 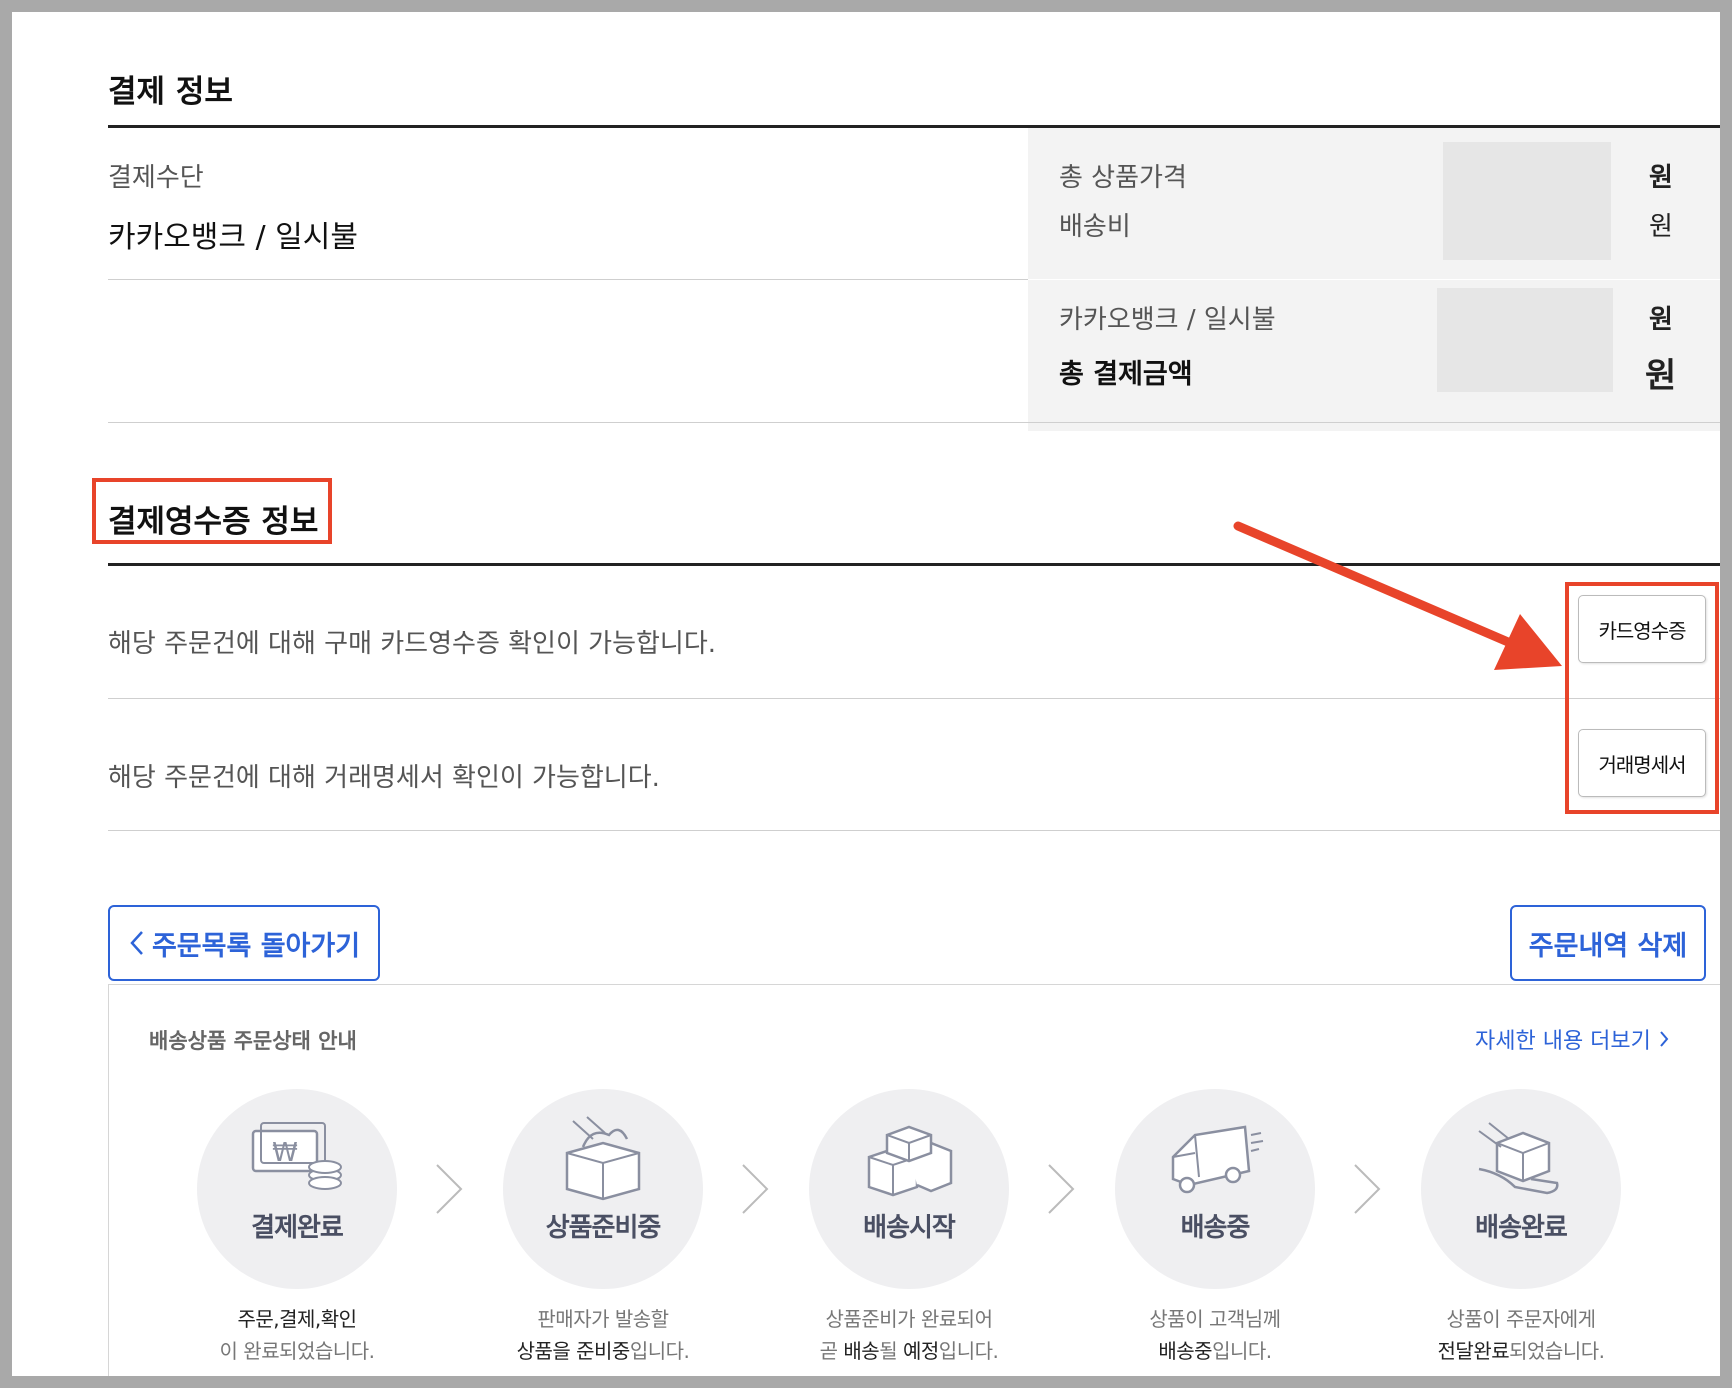 What do you see at coordinates (170, 92) in the screenshot?
I see `payment-info-title: 결제 정보` at bounding box center [170, 92].